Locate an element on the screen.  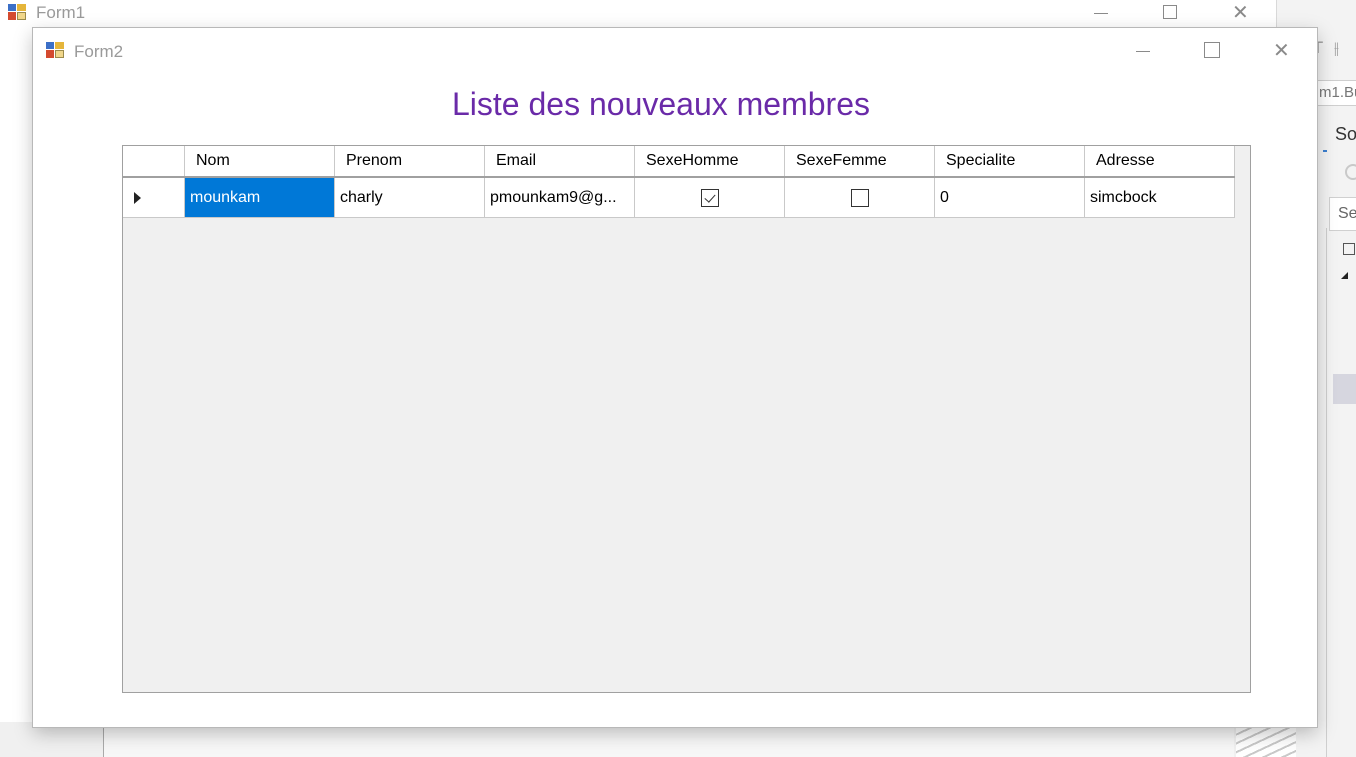
form1-minimize-button is located at coordinates (1101, 14).